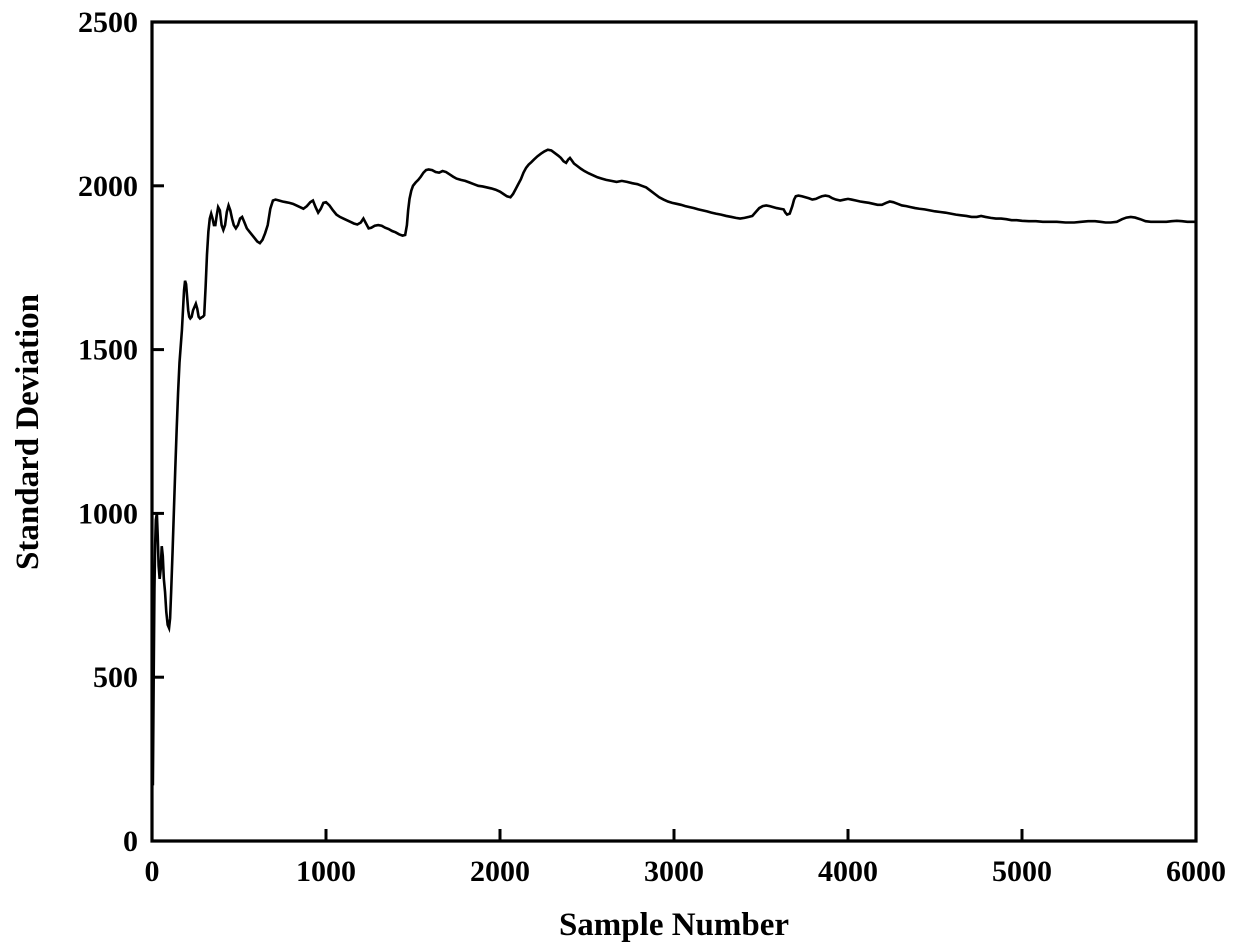 The width and height of the screenshot is (1240, 950). What do you see at coordinates (115, 677) in the screenshot?
I see `y-tick-label: 500` at bounding box center [115, 677].